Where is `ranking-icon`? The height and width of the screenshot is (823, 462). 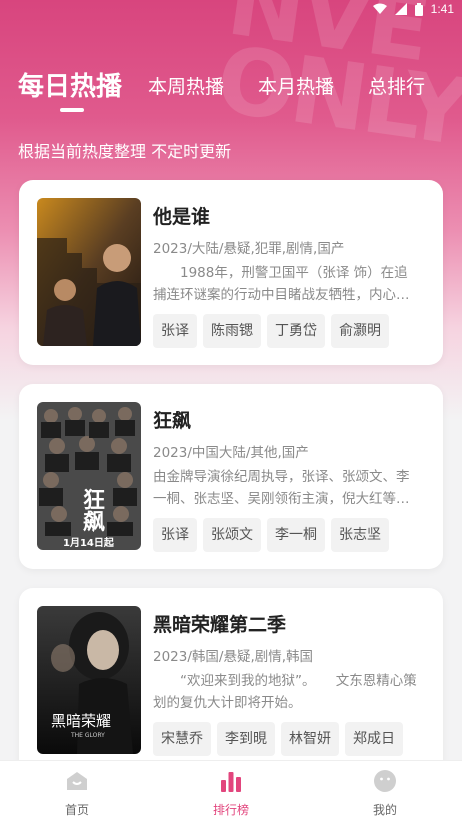 ranking-icon is located at coordinates (231, 781).